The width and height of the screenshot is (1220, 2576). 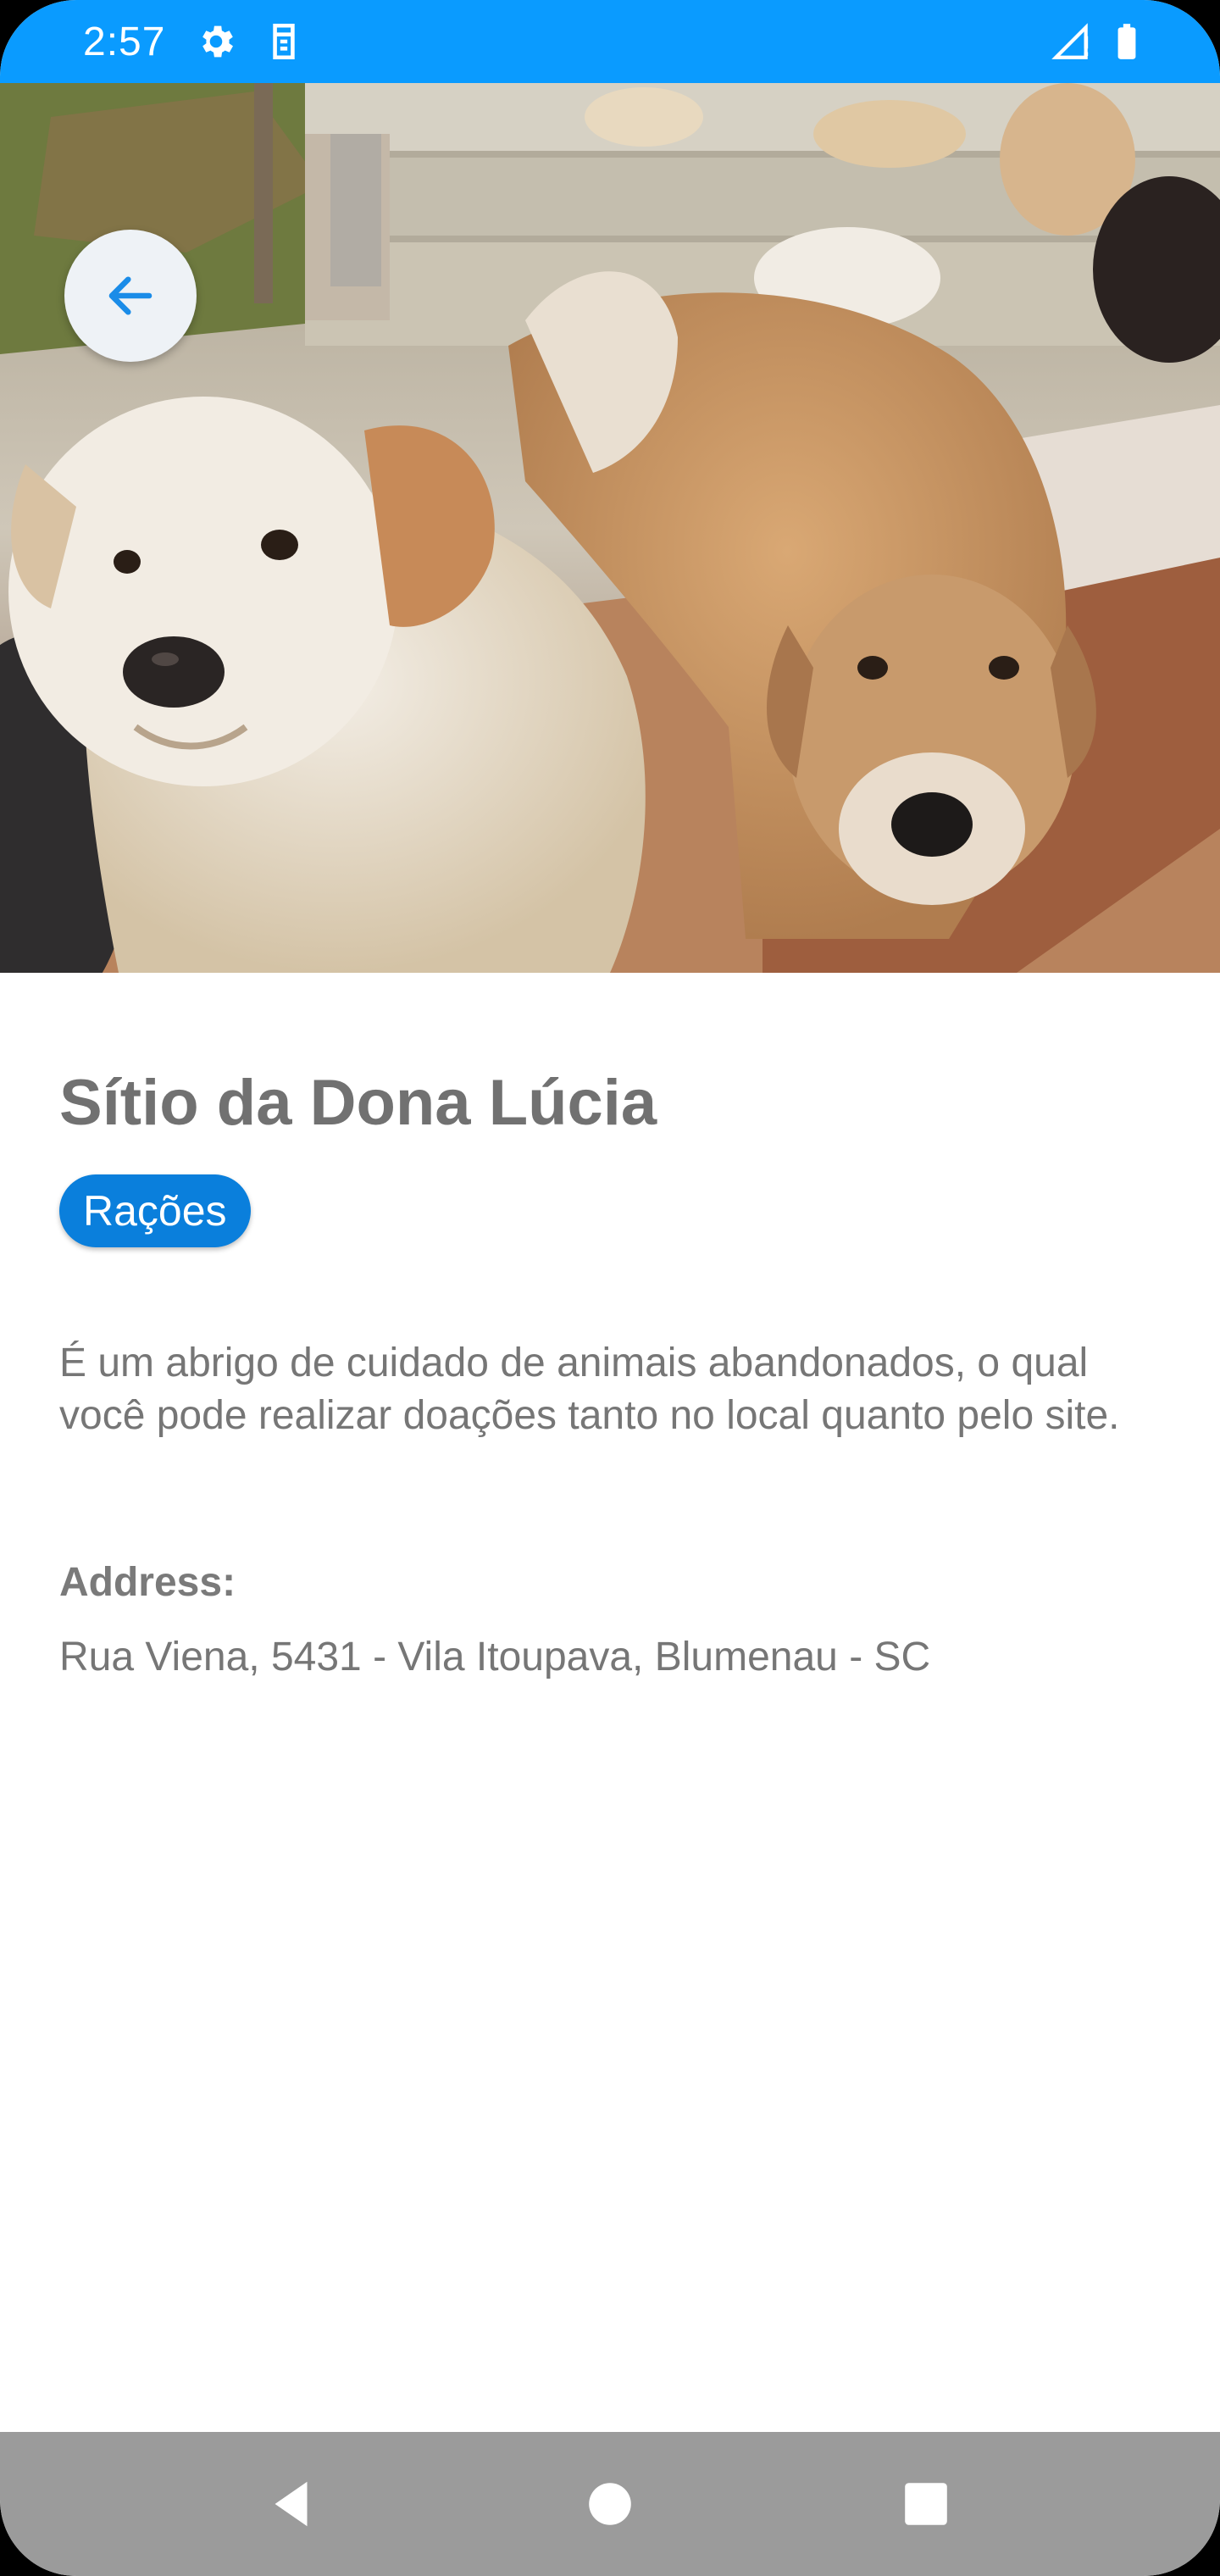 I want to click on signal-icon, so click(x=1070, y=41).